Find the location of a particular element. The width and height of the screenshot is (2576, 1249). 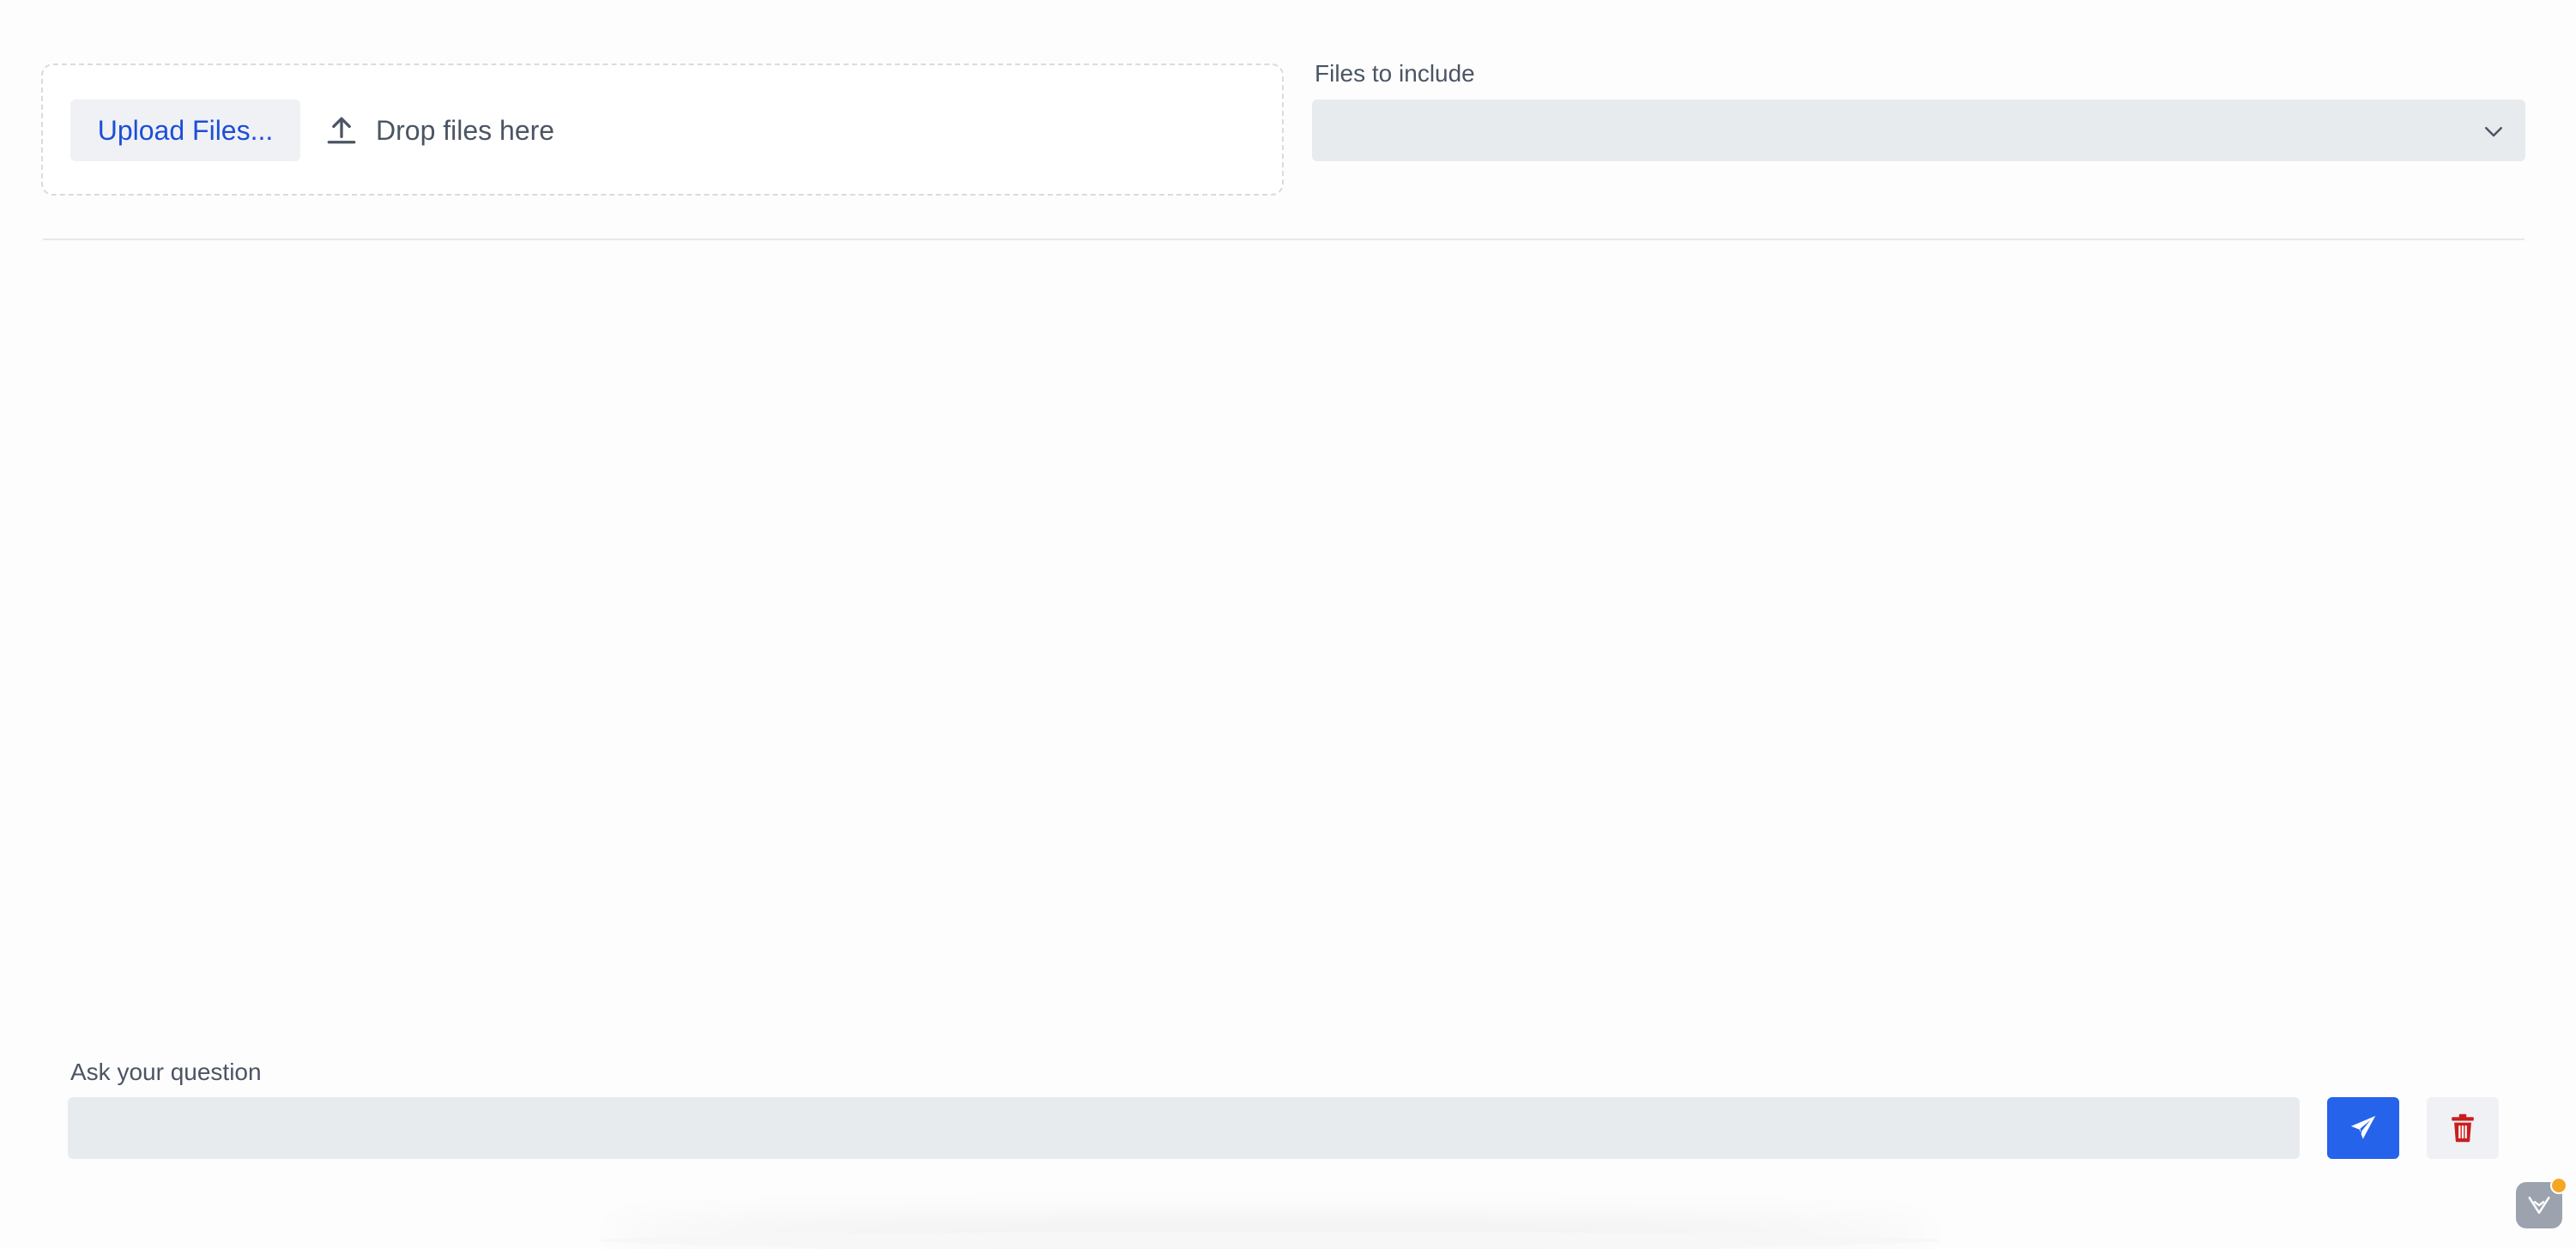

chat-widget-button is located at coordinates (2541, 1202).